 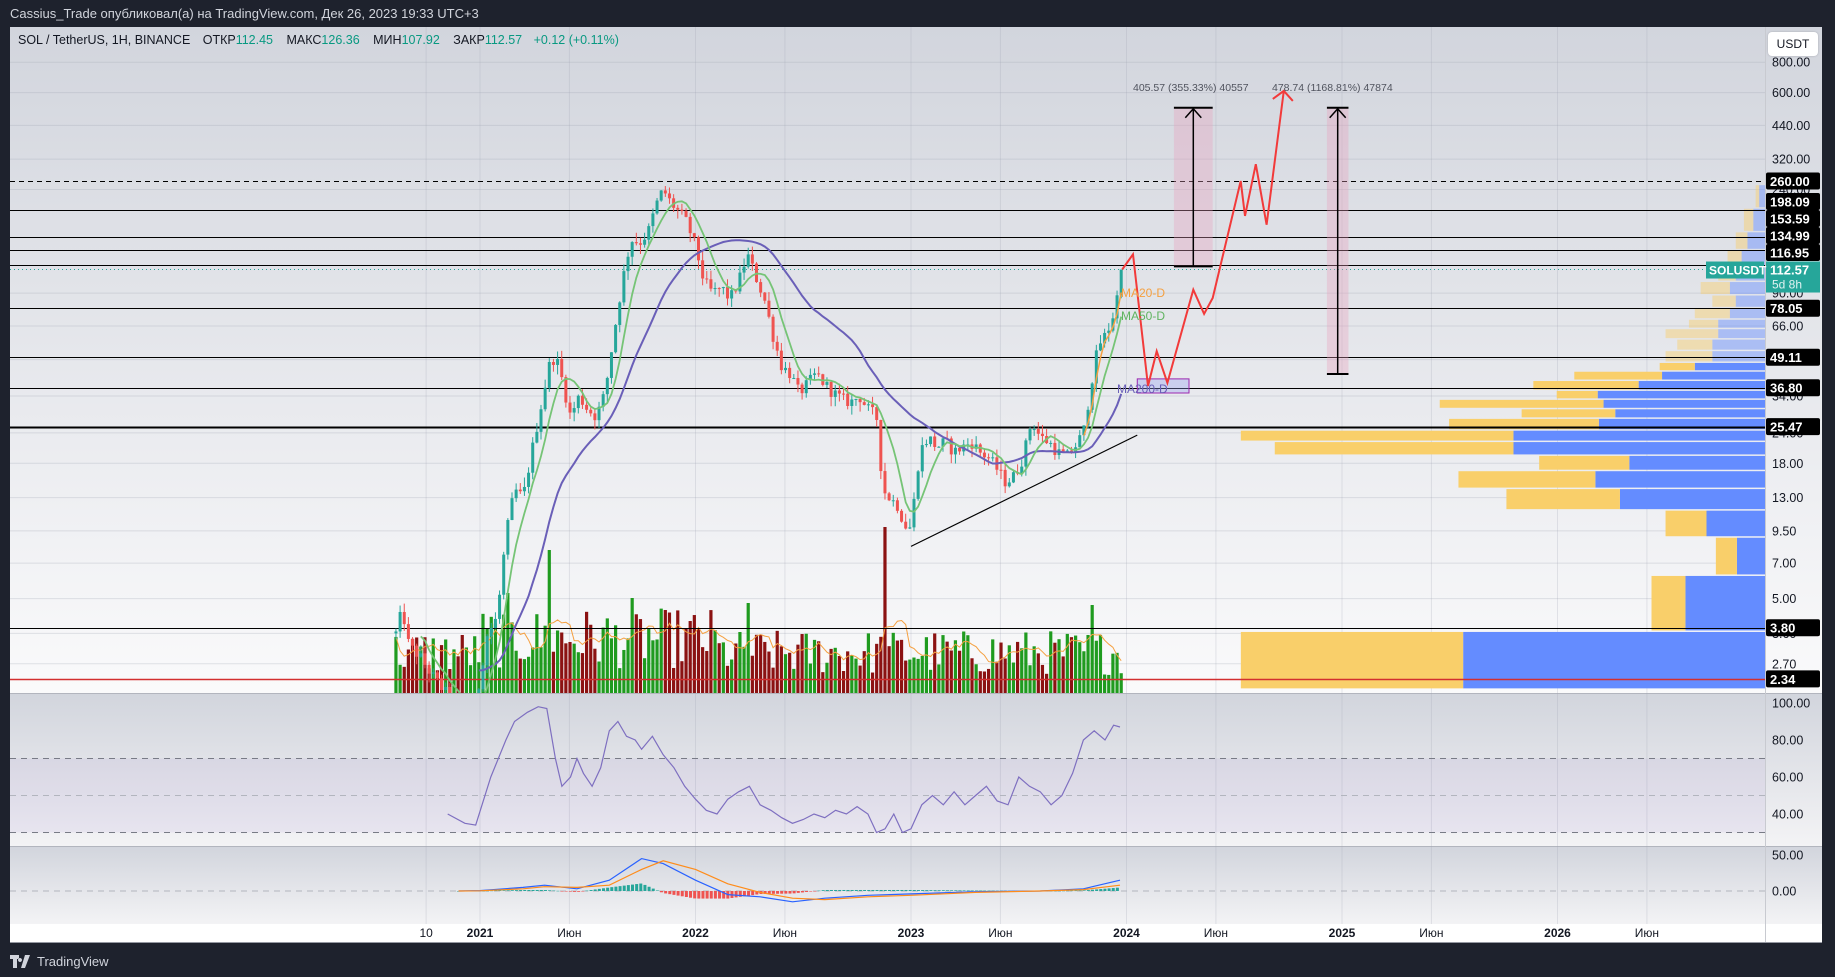 I want to click on currency-button: USDT, so click(x=1793, y=44).